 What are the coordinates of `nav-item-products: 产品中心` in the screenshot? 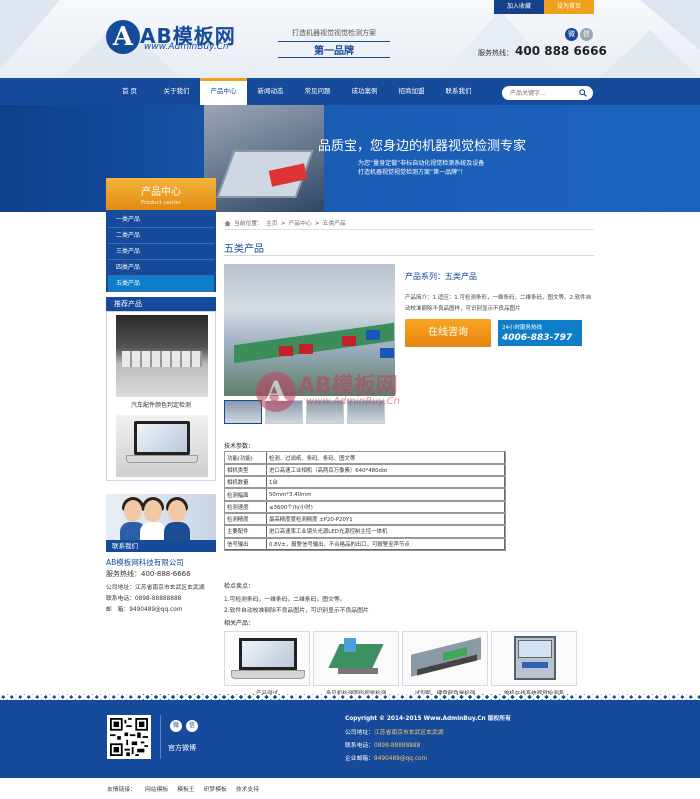 It's located at (223, 91).